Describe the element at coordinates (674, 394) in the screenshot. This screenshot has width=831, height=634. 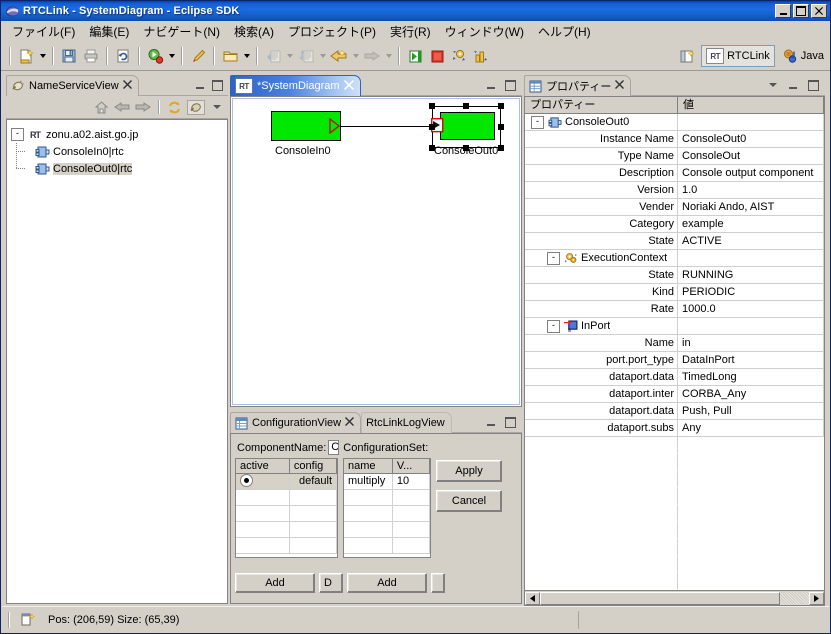
I see `property-row: dataport.inter CORBA_Any` at that location.